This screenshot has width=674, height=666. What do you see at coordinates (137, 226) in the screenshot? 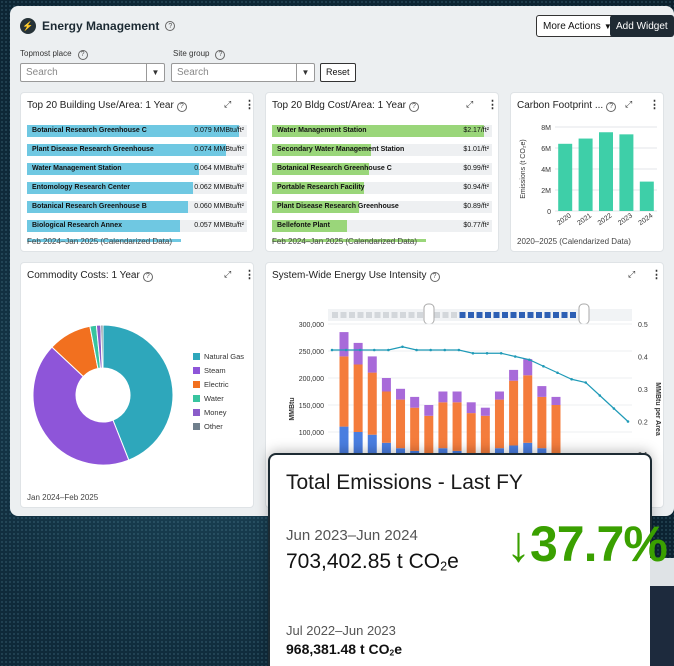
I see `ranking-row: Biological Research Annex 0.057 MMBtu/ft²` at bounding box center [137, 226].